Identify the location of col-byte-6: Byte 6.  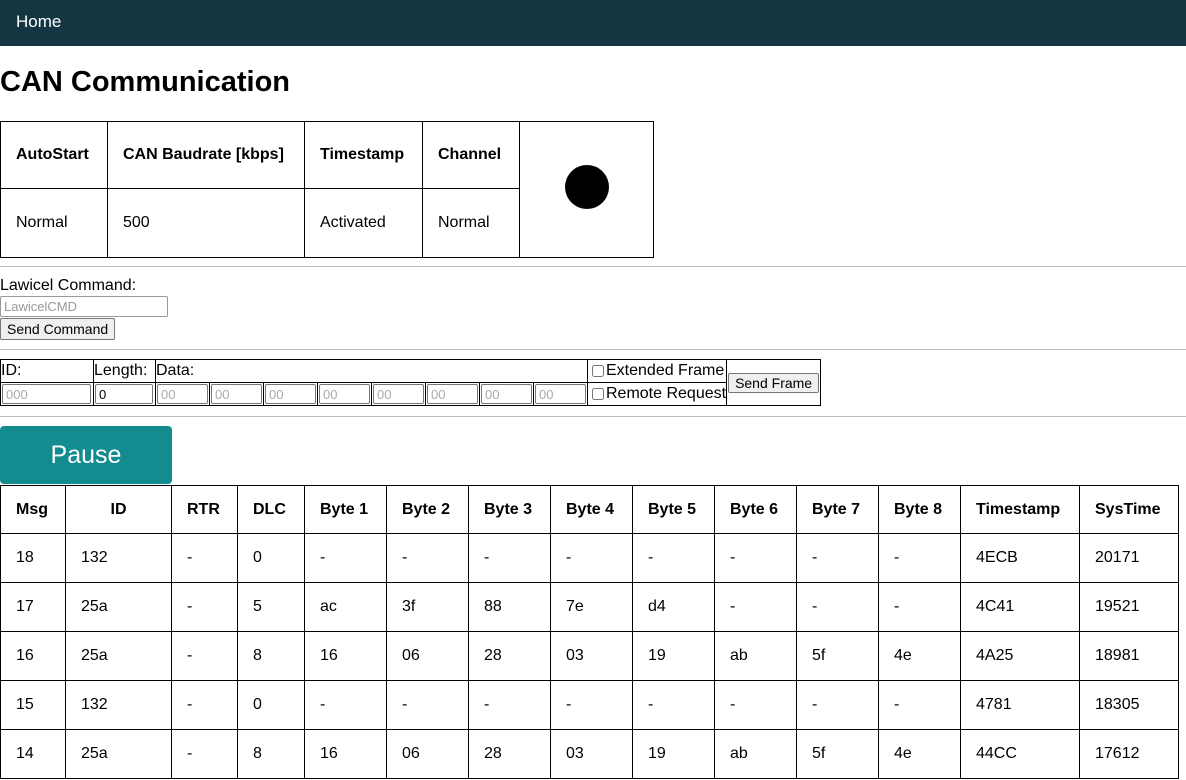
(755, 509).